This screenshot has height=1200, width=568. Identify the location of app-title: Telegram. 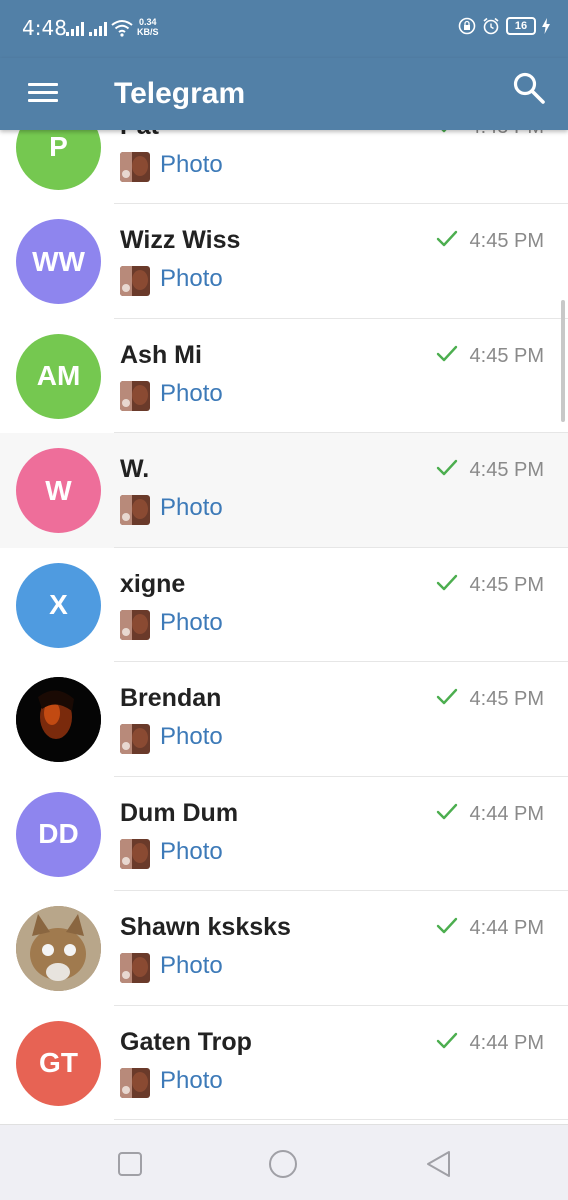
(180, 93).